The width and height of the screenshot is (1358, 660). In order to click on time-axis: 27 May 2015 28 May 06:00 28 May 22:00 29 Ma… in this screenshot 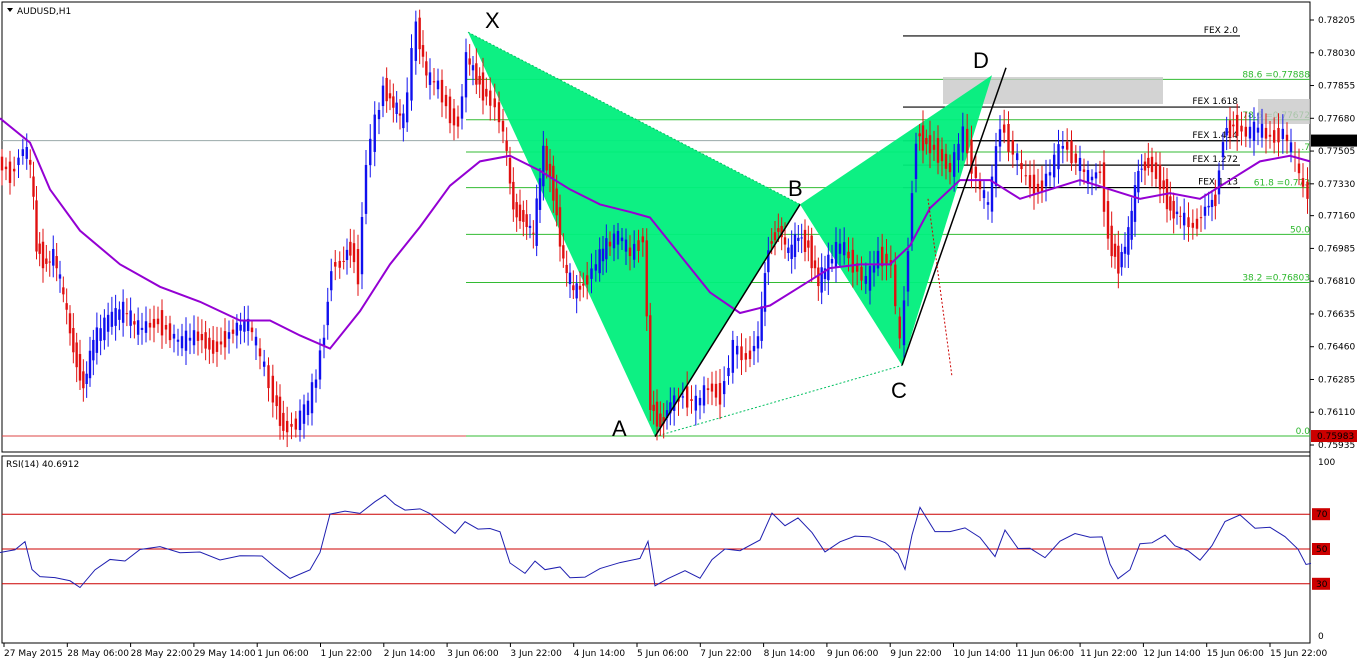, I will do `click(665, 651)`.